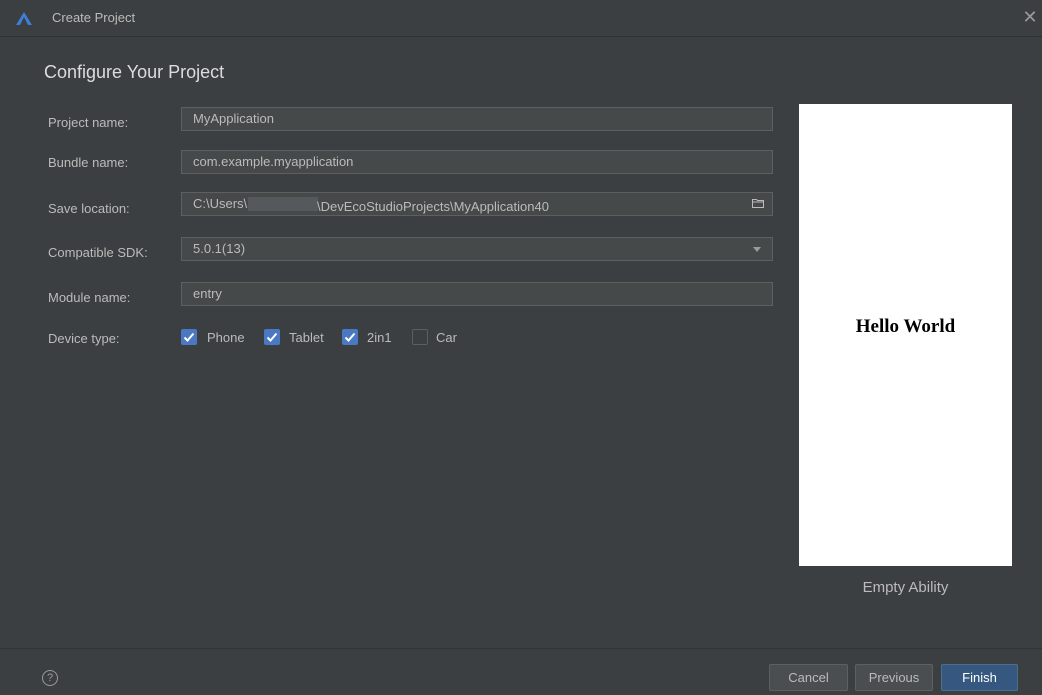 The image size is (1042, 695). Describe the element at coordinates (306, 337) in the screenshot. I see `tablet-label: Tablet` at that location.